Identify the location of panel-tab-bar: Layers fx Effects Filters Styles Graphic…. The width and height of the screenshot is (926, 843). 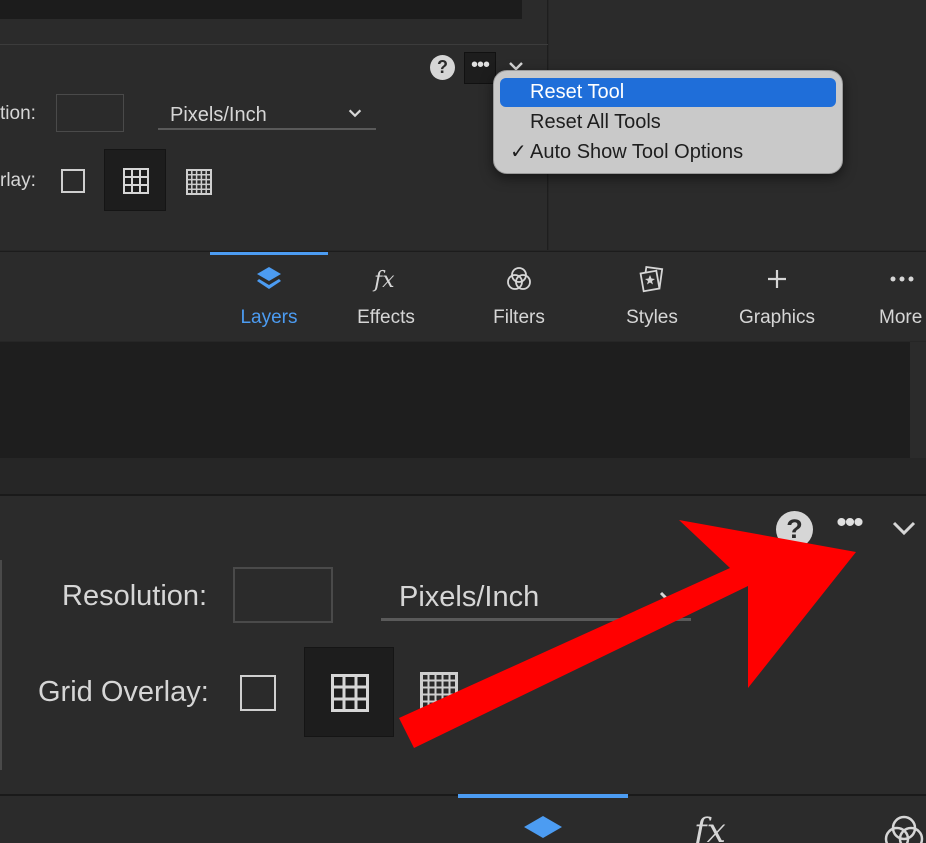
(463, 296).